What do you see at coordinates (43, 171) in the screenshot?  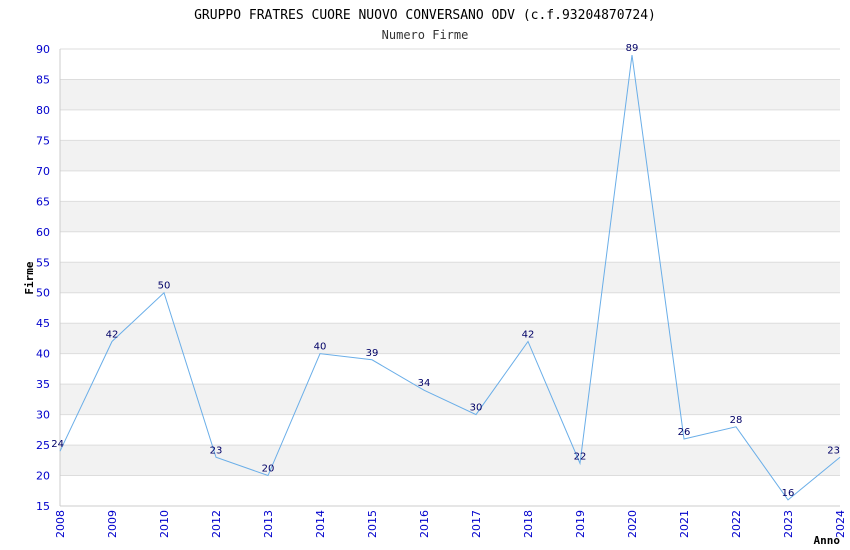 I see `y-tick-label: 70` at bounding box center [43, 171].